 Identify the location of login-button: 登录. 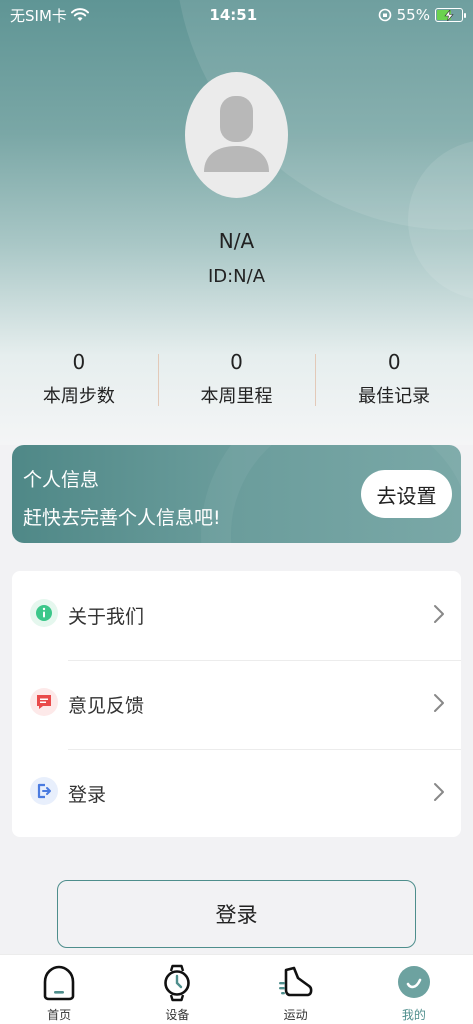
(236, 914).